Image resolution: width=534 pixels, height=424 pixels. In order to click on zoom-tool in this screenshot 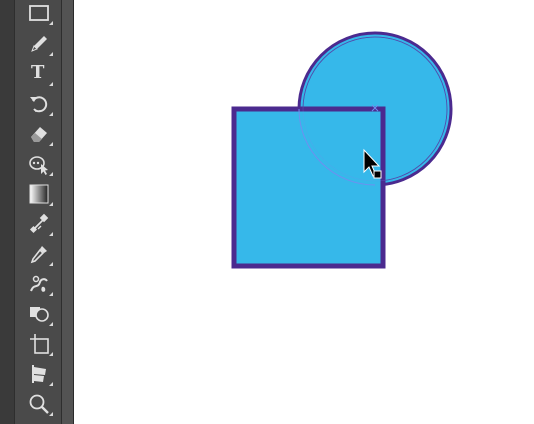, I will do `click(39, 404)`.